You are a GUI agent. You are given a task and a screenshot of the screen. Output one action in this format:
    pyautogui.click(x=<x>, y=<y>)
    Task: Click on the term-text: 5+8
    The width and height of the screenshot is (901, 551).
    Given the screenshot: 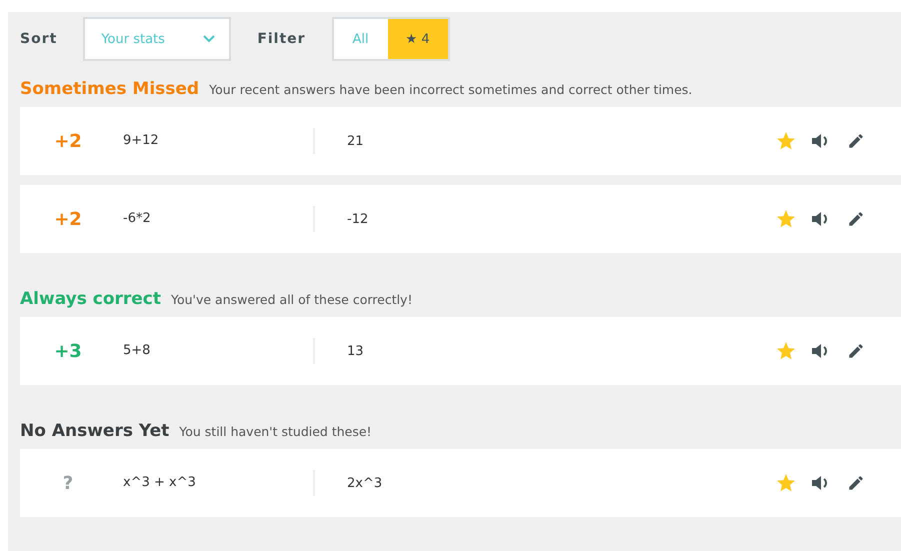 What is the action you would take?
    pyautogui.click(x=219, y=351)
    